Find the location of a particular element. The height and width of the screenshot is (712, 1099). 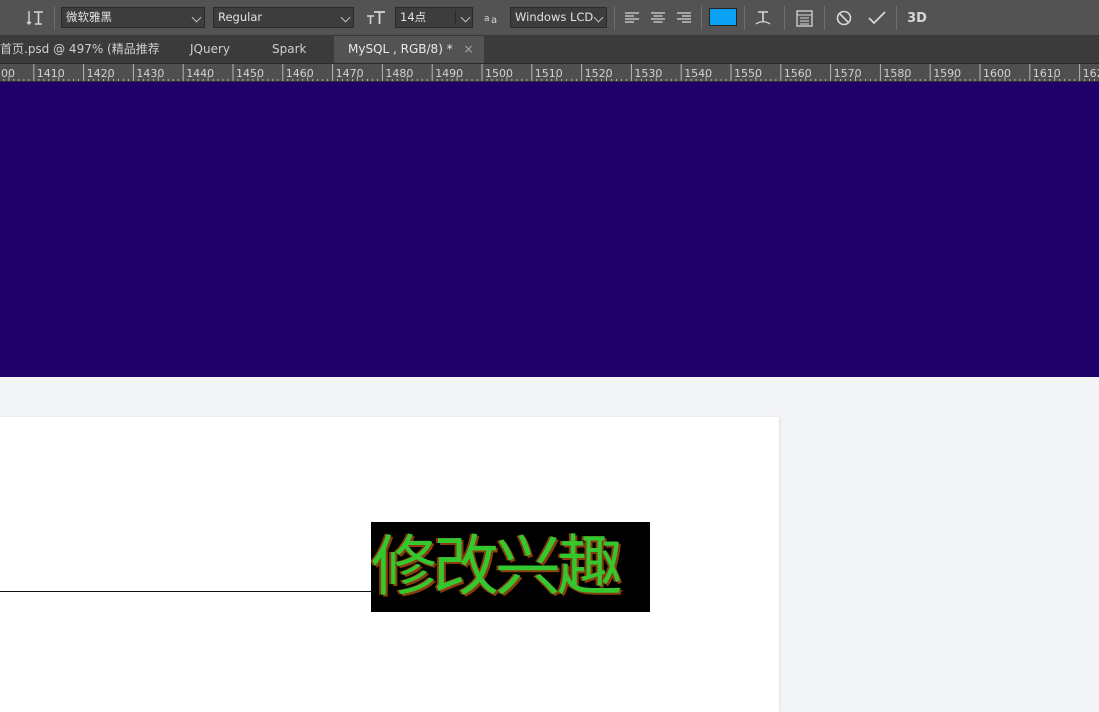

options-bar: 微软雅黑 Regular 14点 aa Windows LCD 3D is located at coordinates (549, 18).